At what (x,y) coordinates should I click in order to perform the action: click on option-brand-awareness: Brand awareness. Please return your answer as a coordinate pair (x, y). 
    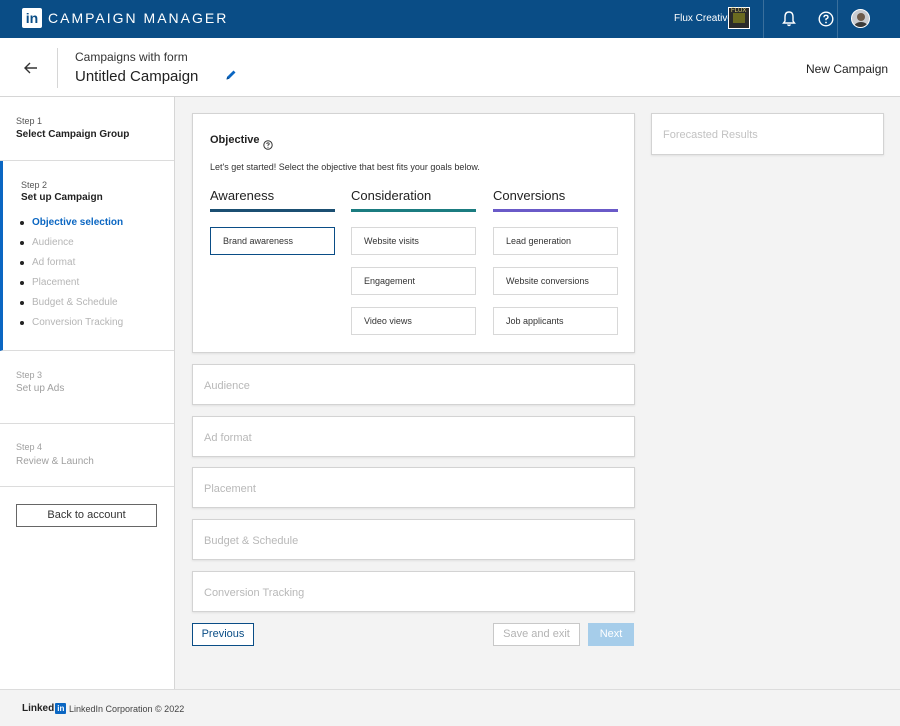
    Looking at the image, I should click on (272, 241).